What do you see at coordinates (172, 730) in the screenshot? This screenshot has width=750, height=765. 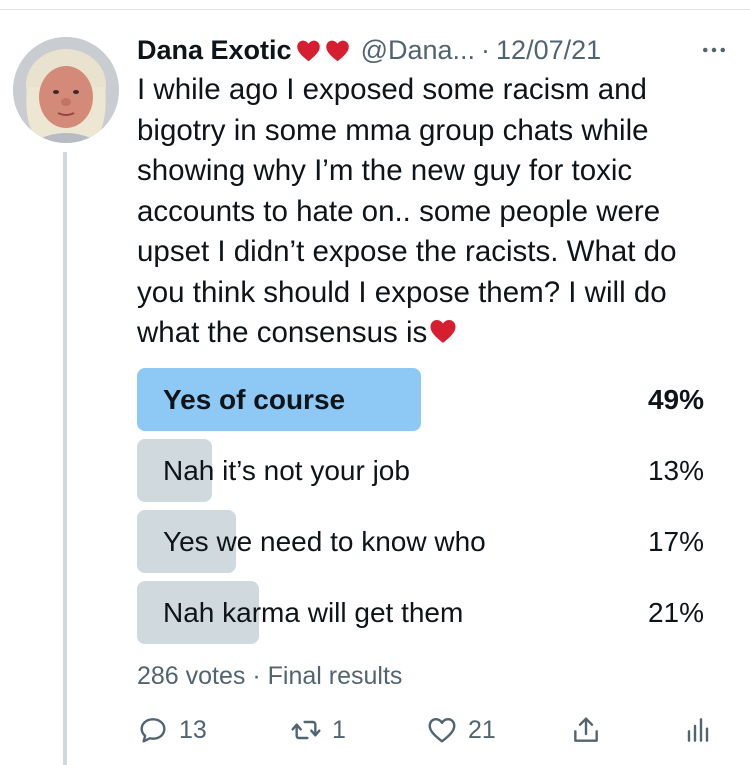 I see `reply-button: 13` at bounding box center [172, 730].